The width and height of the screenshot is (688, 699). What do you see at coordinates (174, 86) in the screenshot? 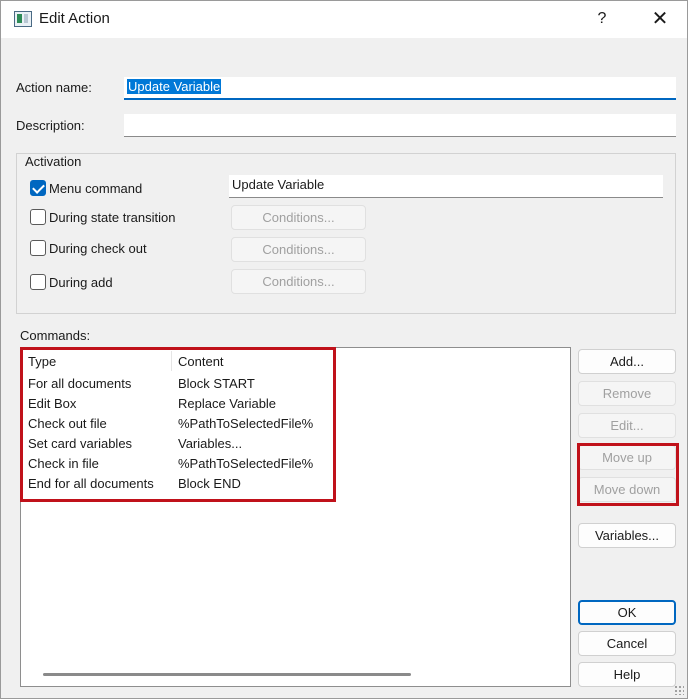
I see `action-name-value: Update Variable` at bounding box center [174, 86].